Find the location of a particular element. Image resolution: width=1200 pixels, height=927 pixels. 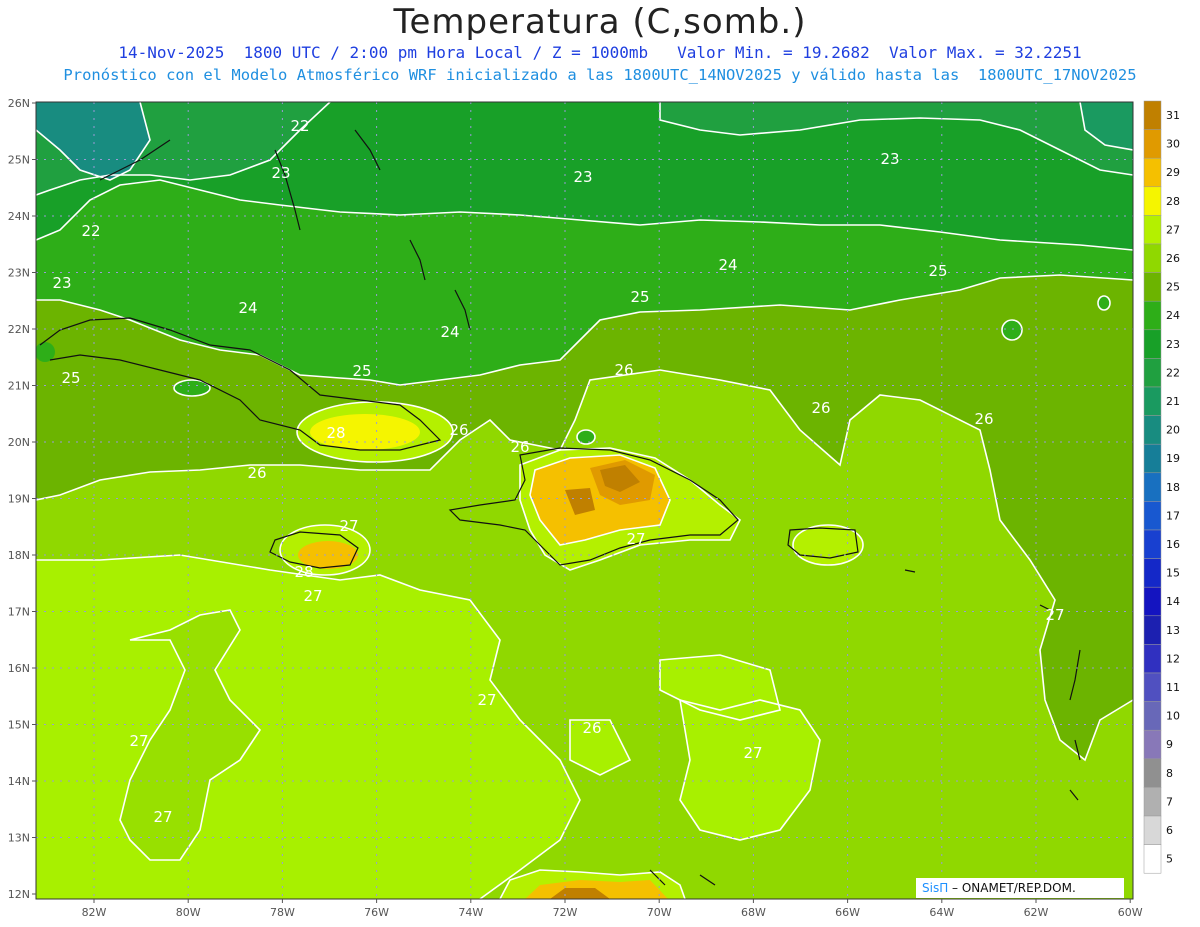

colorbar-label: 18 is located at coordinates (1173, 487).